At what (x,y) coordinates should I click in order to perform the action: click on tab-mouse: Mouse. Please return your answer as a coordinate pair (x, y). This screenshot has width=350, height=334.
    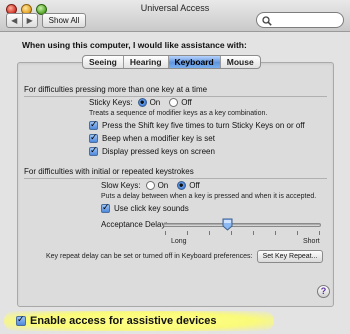
    Looking at the image, I should click on (240, 62).